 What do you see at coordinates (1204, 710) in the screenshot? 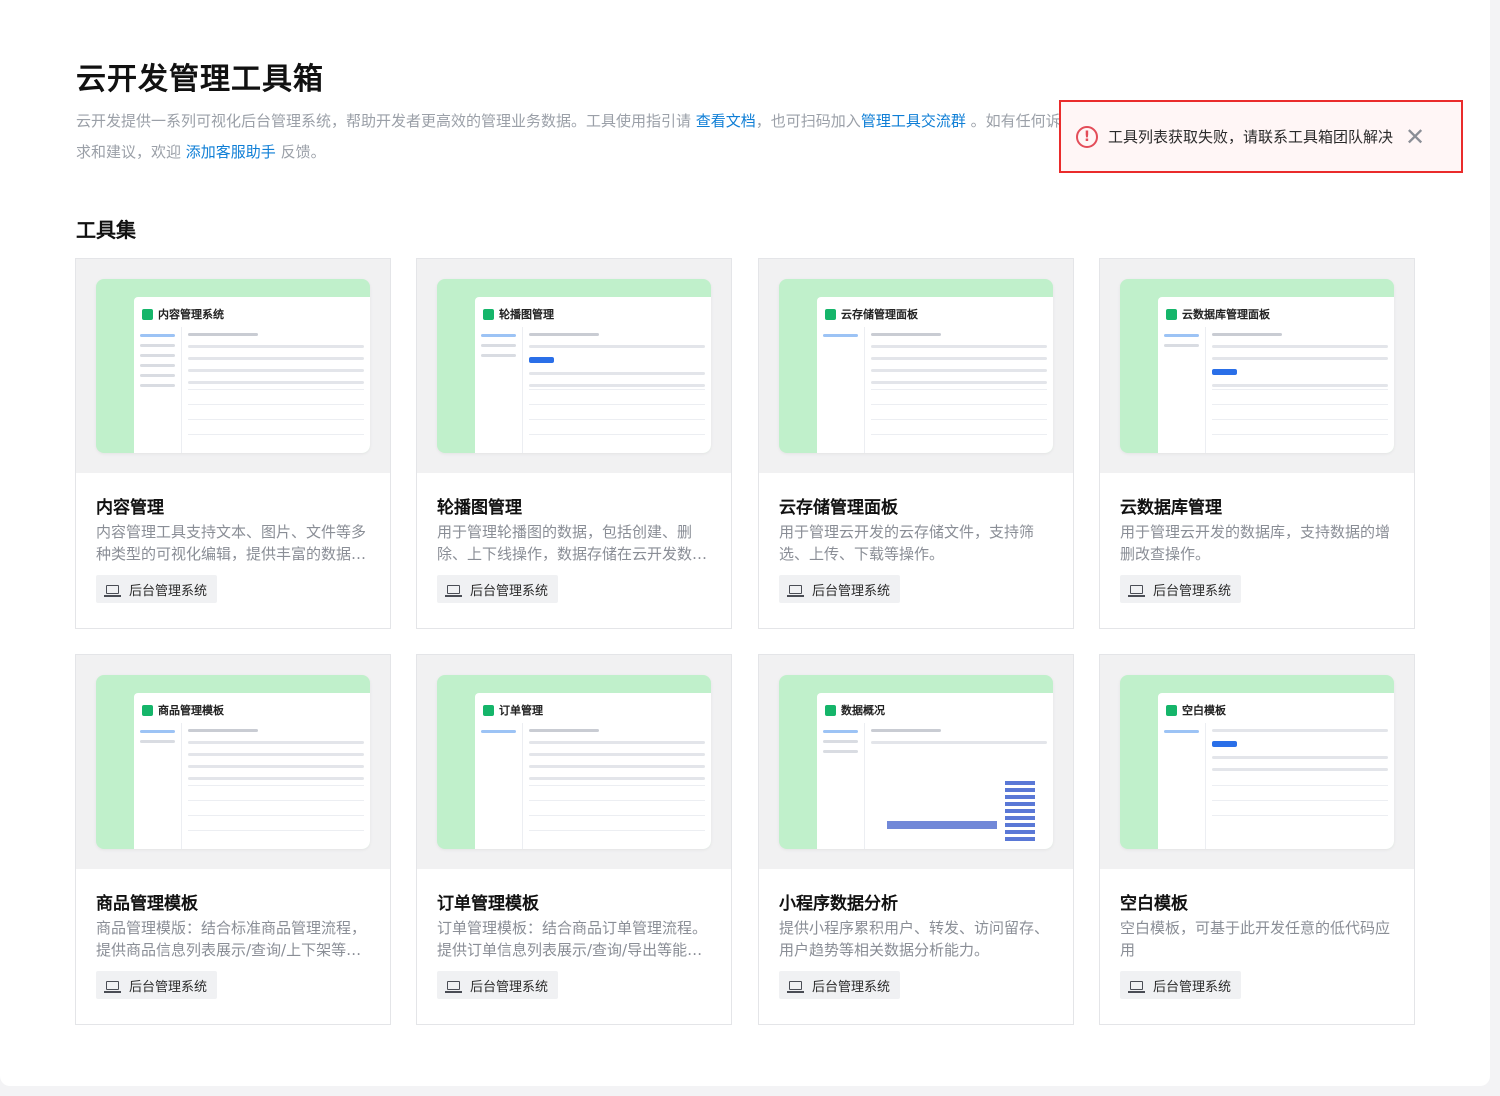
I see `preview-title: 空白模板` at bounding box center [1204, 710].